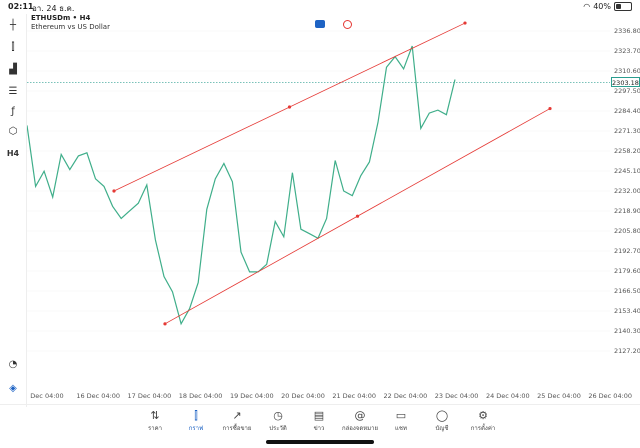  I want to click on time-tick-label: 26 Dec 04:00, so click(610, 396).